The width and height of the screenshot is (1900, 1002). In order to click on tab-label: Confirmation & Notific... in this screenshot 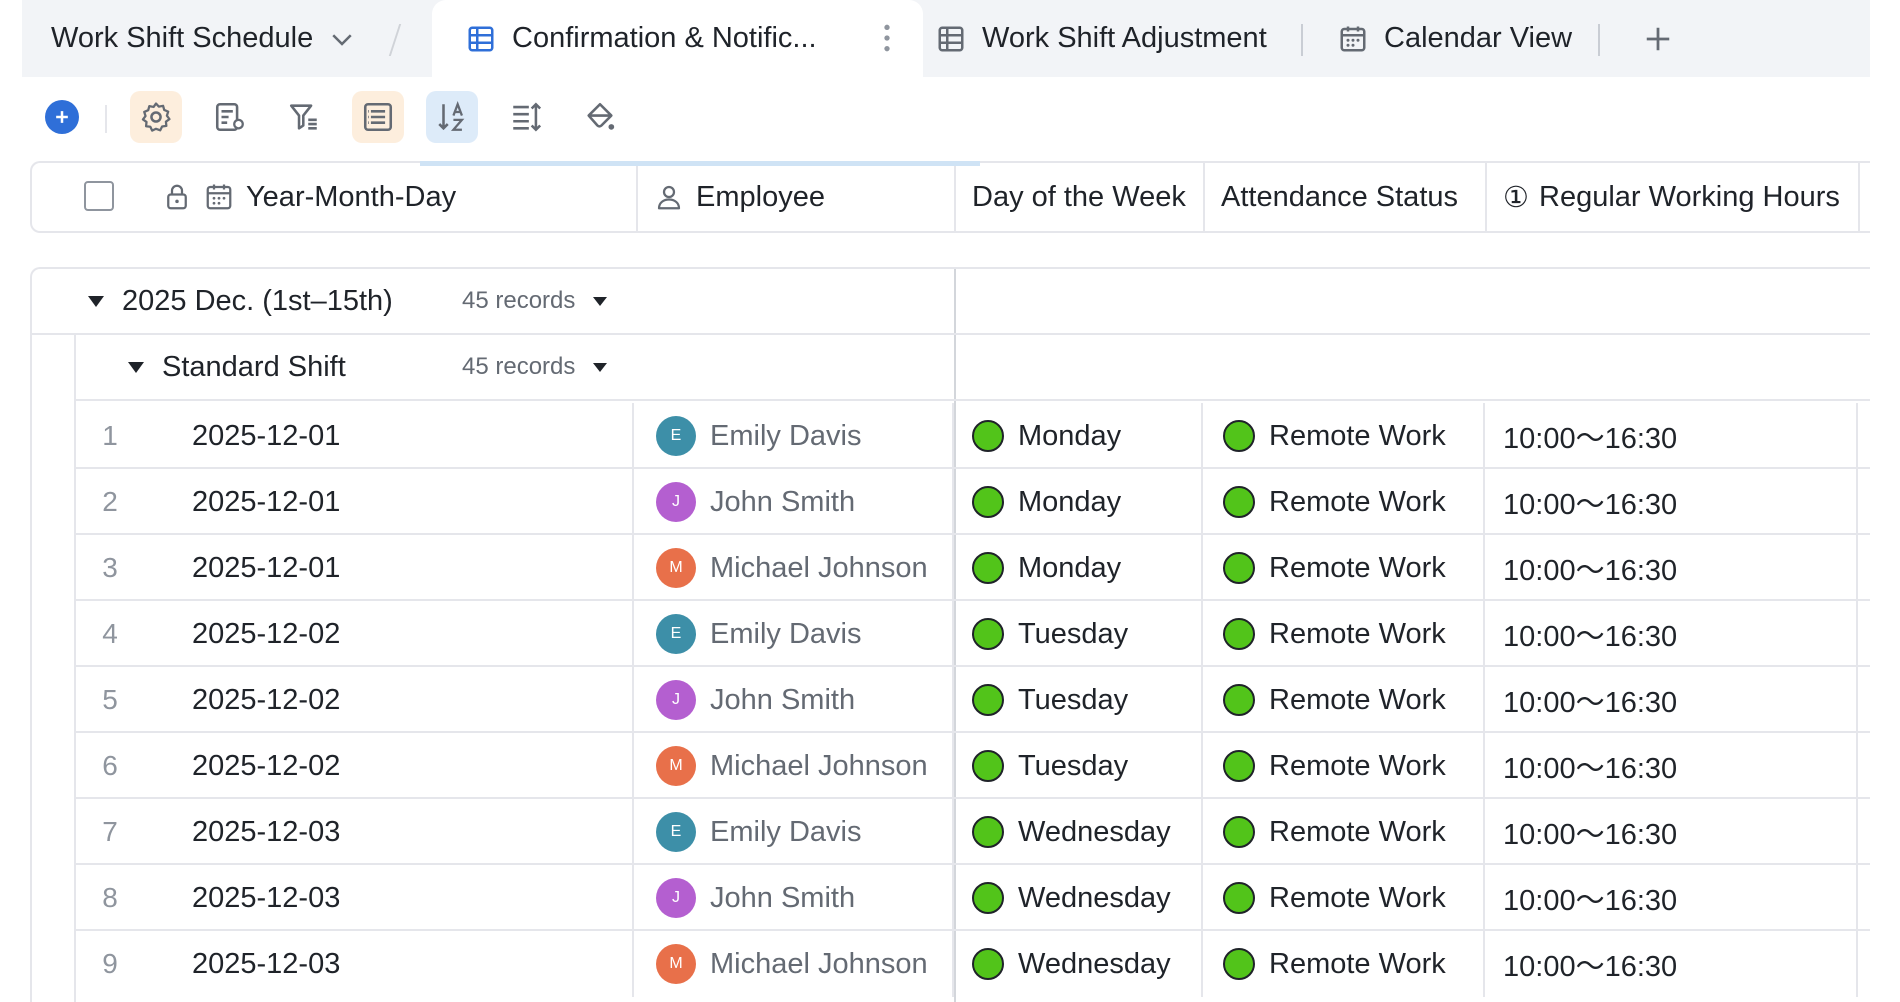, I will do `click(664, 38)`.